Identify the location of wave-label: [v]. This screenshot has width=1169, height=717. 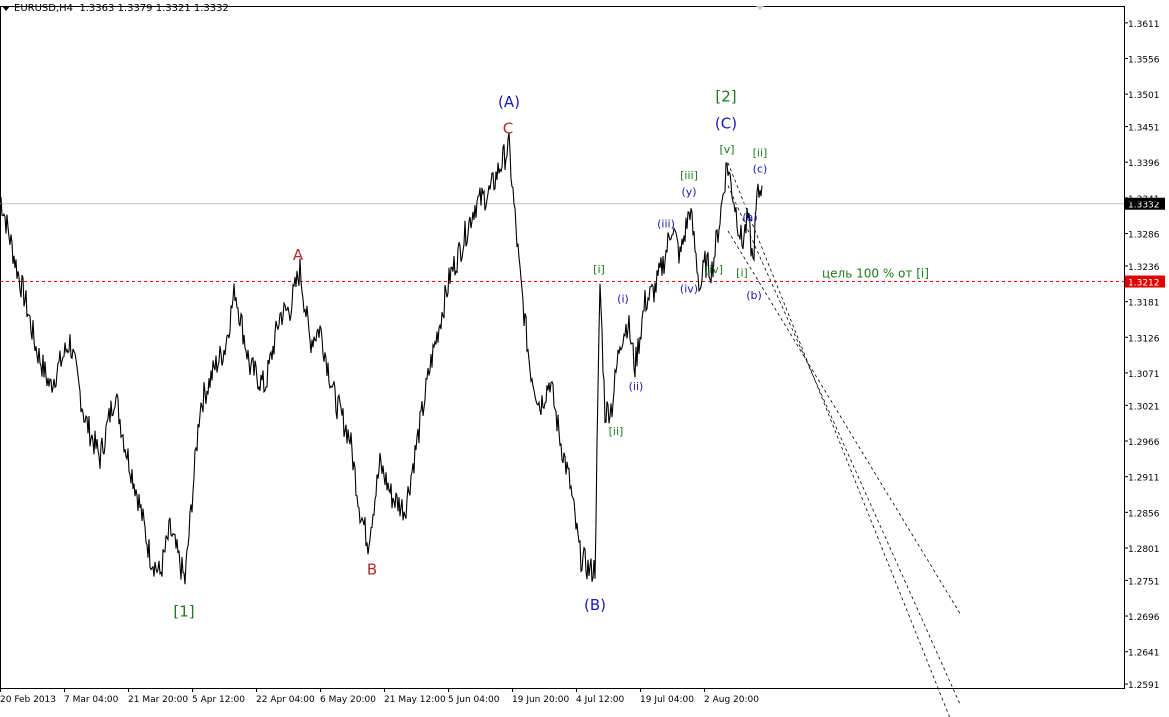
(726, 149).